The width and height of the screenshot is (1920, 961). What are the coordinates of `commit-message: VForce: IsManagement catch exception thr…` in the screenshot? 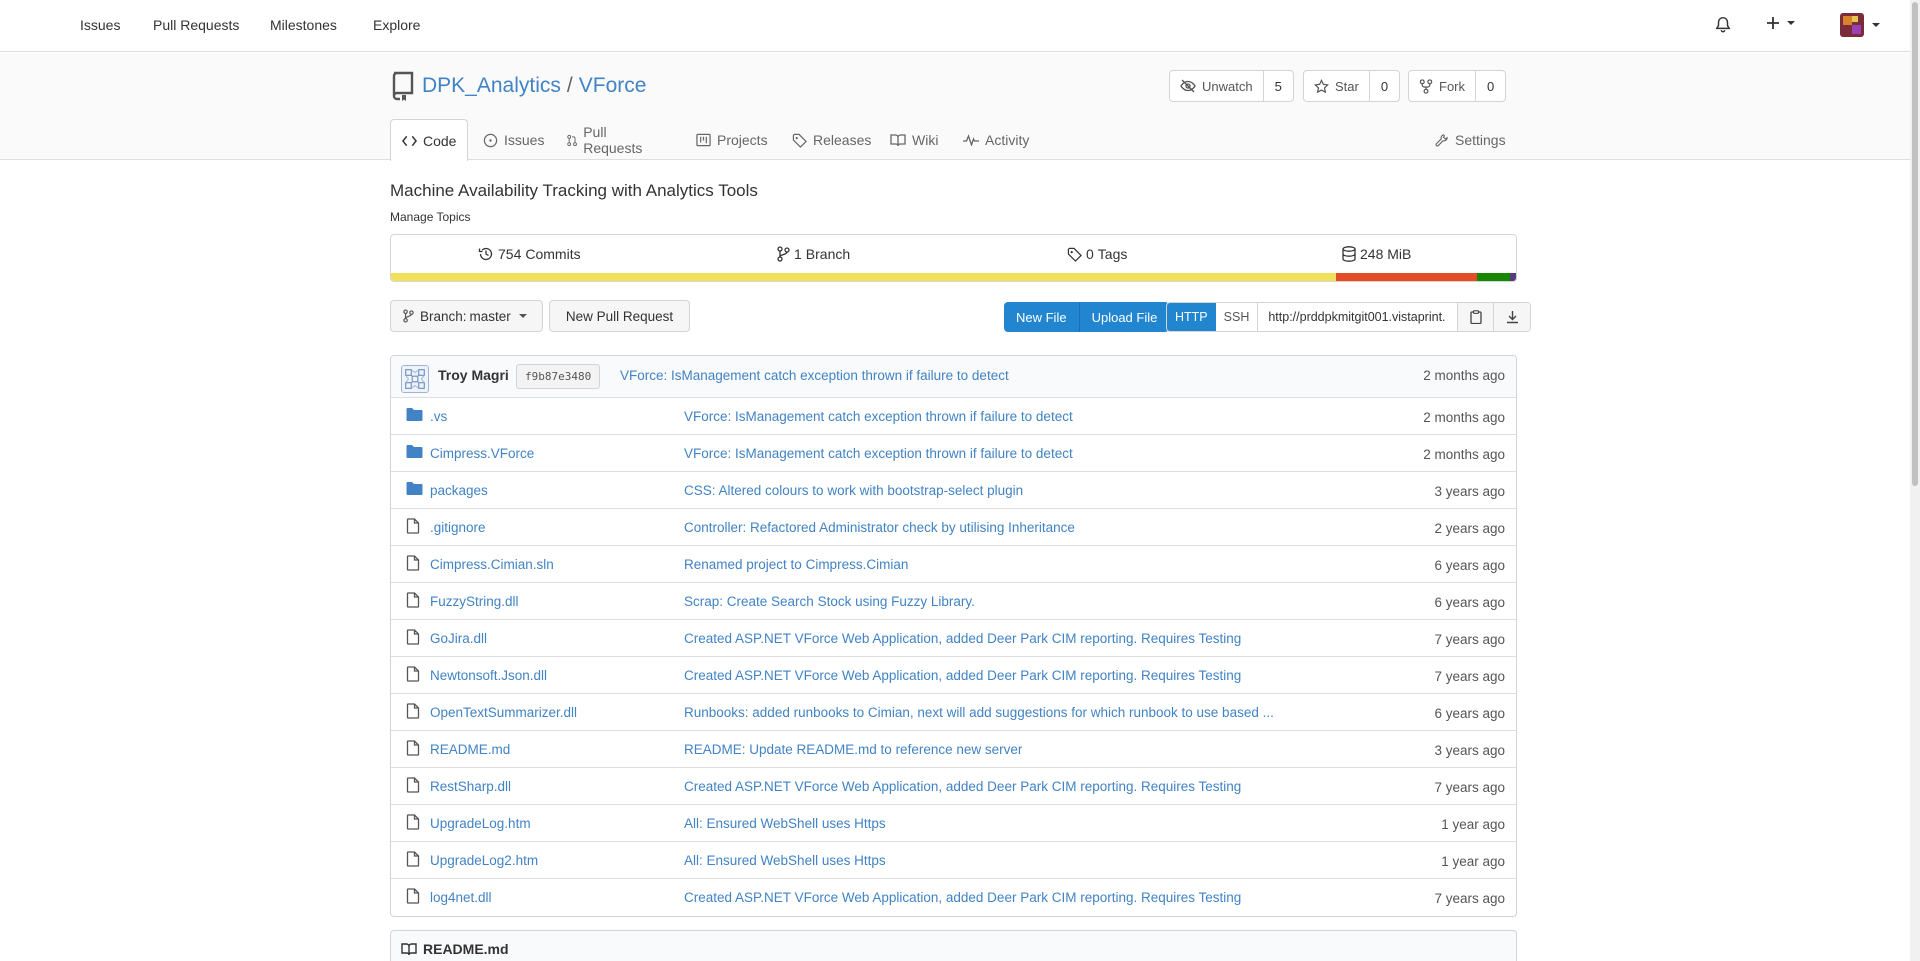 It's located at (814, 375).